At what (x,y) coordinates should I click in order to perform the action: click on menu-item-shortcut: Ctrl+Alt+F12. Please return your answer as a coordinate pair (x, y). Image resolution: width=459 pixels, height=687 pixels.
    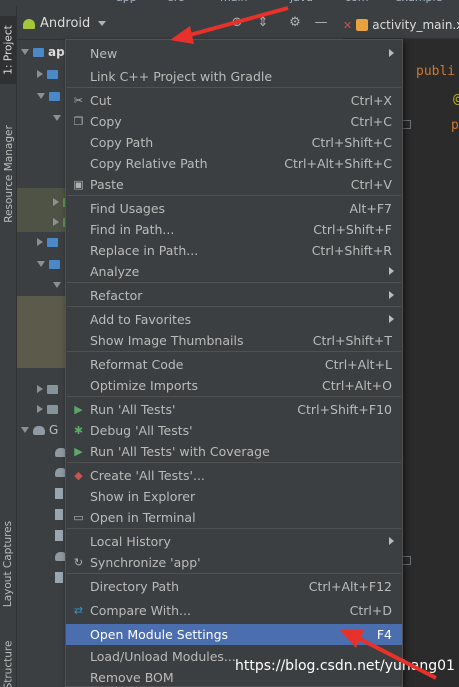
    Looking at the image, I should click on (350, 586).